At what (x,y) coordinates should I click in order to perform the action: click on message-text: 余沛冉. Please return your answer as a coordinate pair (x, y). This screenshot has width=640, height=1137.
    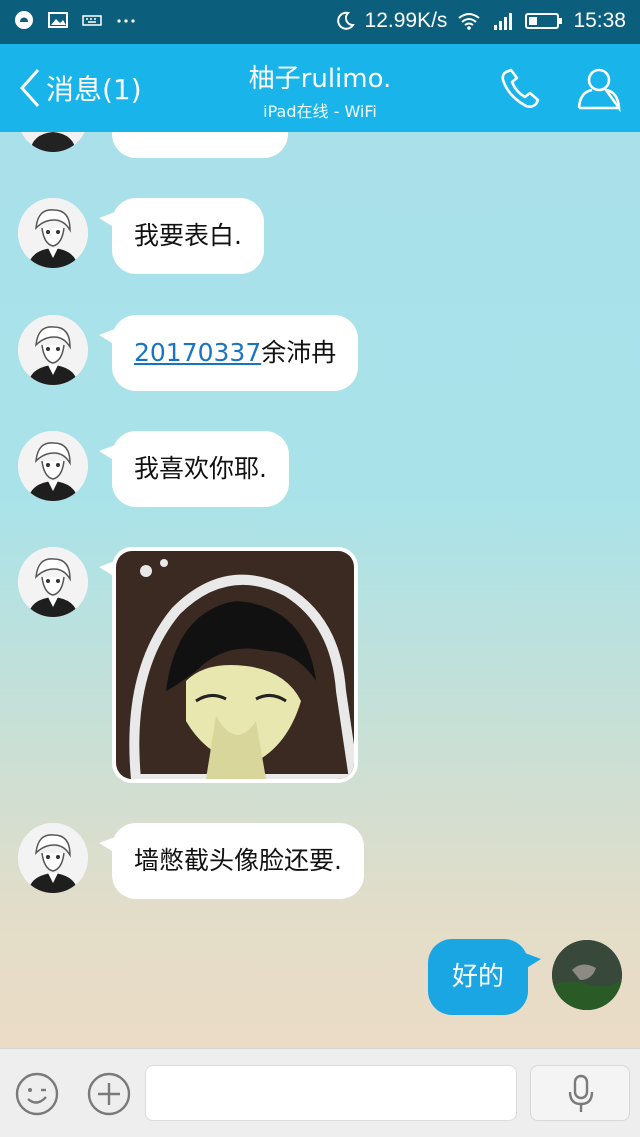
    Looking at the image, I should click on (299, 352).